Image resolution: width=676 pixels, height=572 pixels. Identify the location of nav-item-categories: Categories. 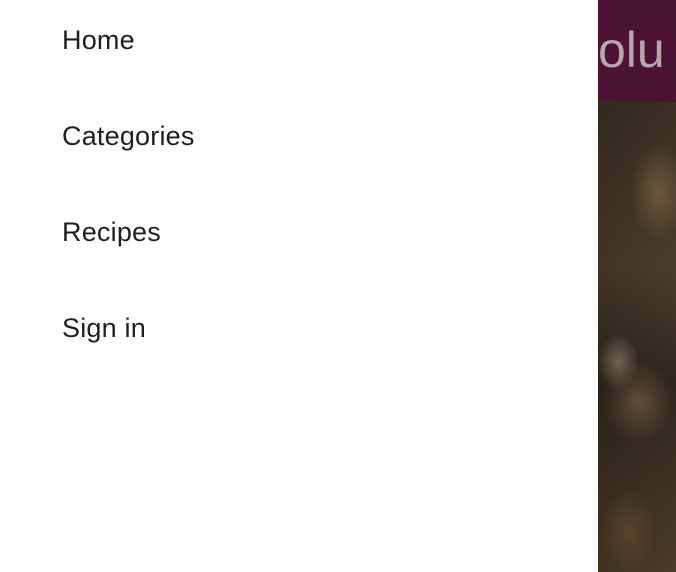
(128, 136).